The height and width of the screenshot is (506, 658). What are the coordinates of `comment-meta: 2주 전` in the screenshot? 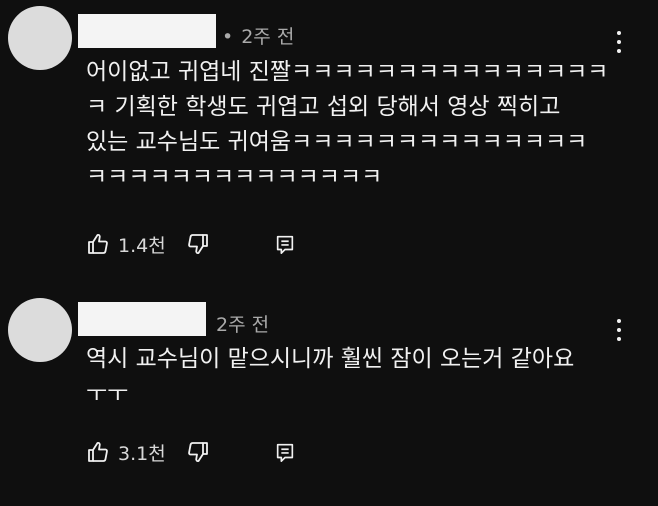 It's located at (242, 323).